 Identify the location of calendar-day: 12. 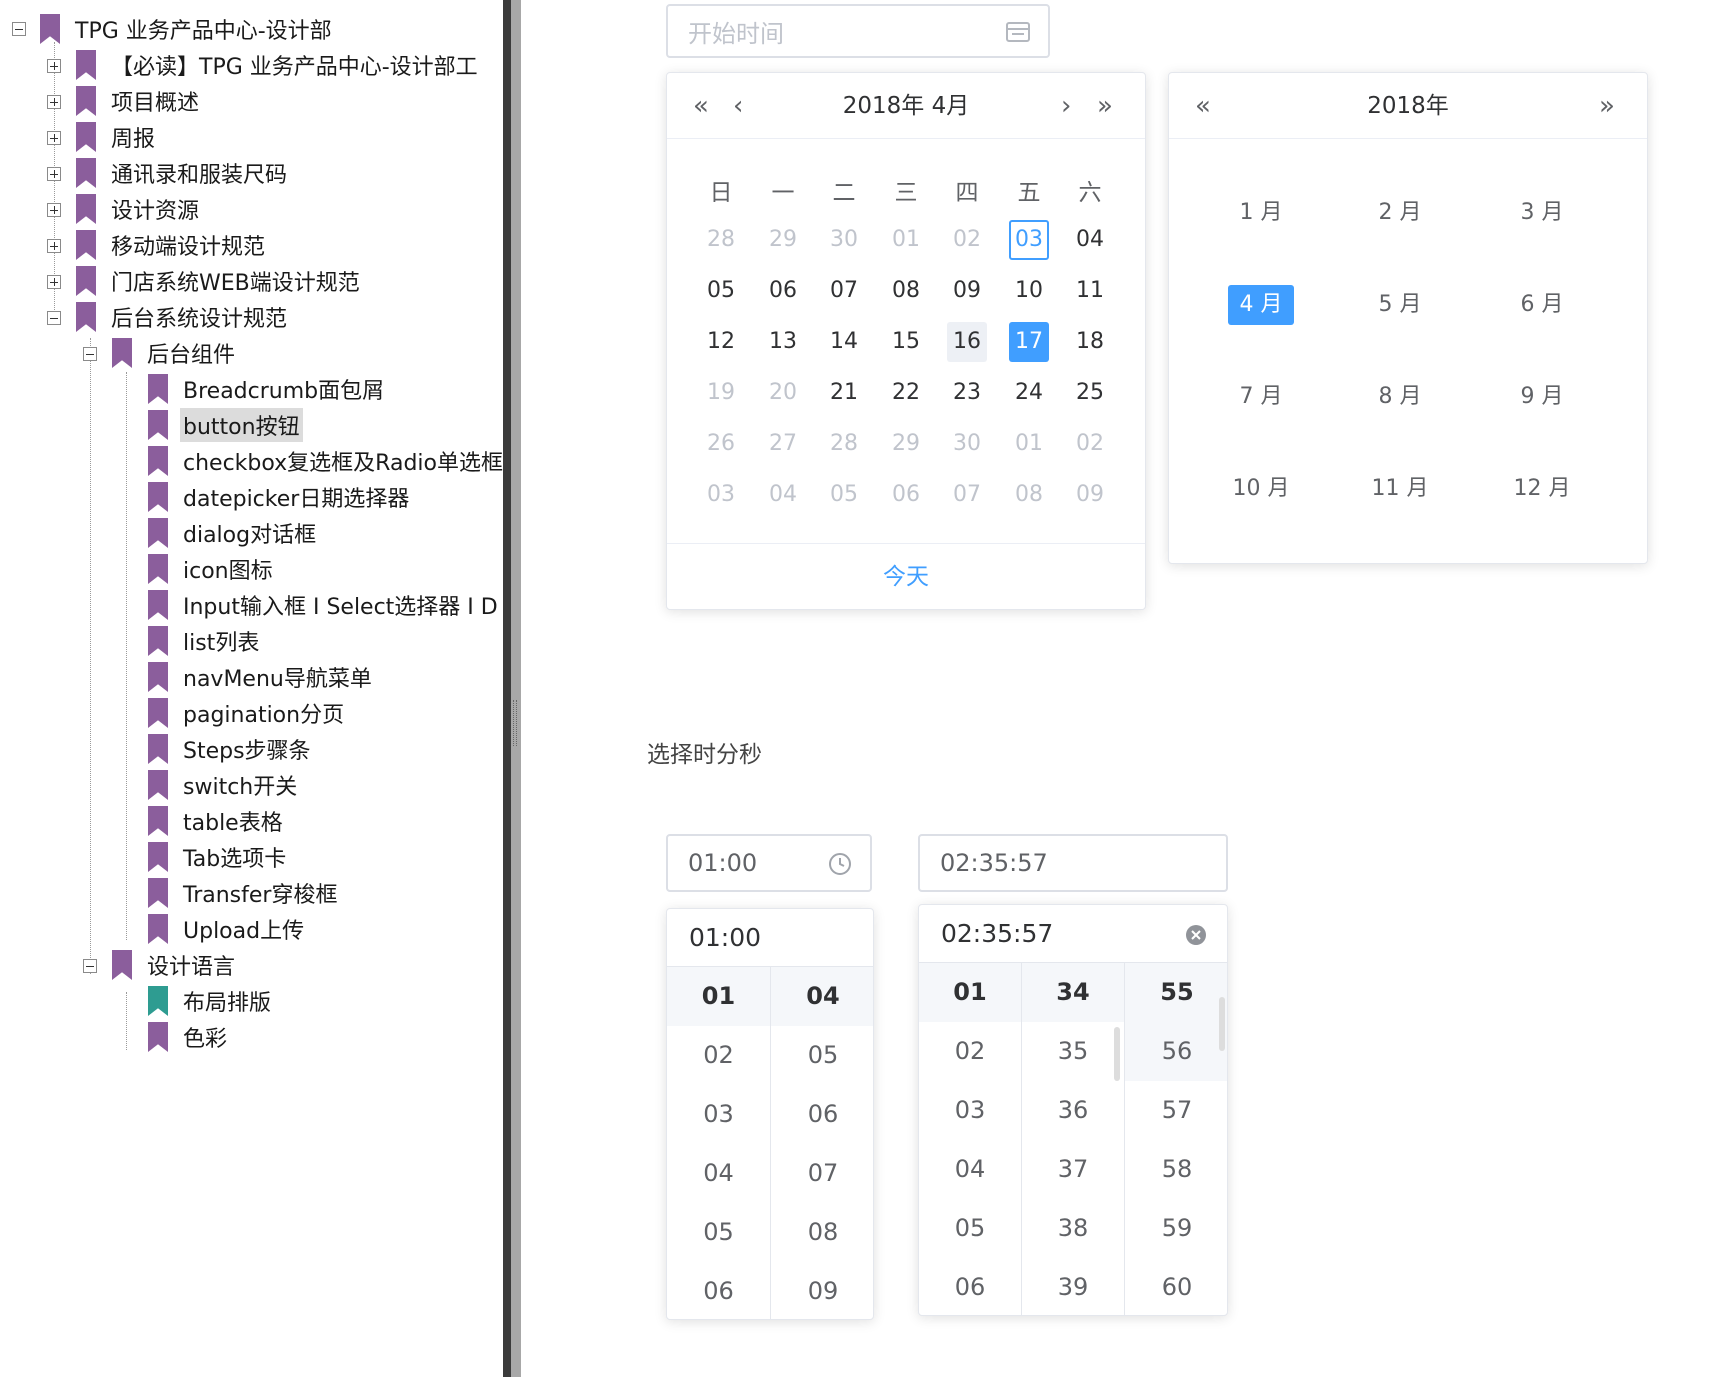
(721, 342).